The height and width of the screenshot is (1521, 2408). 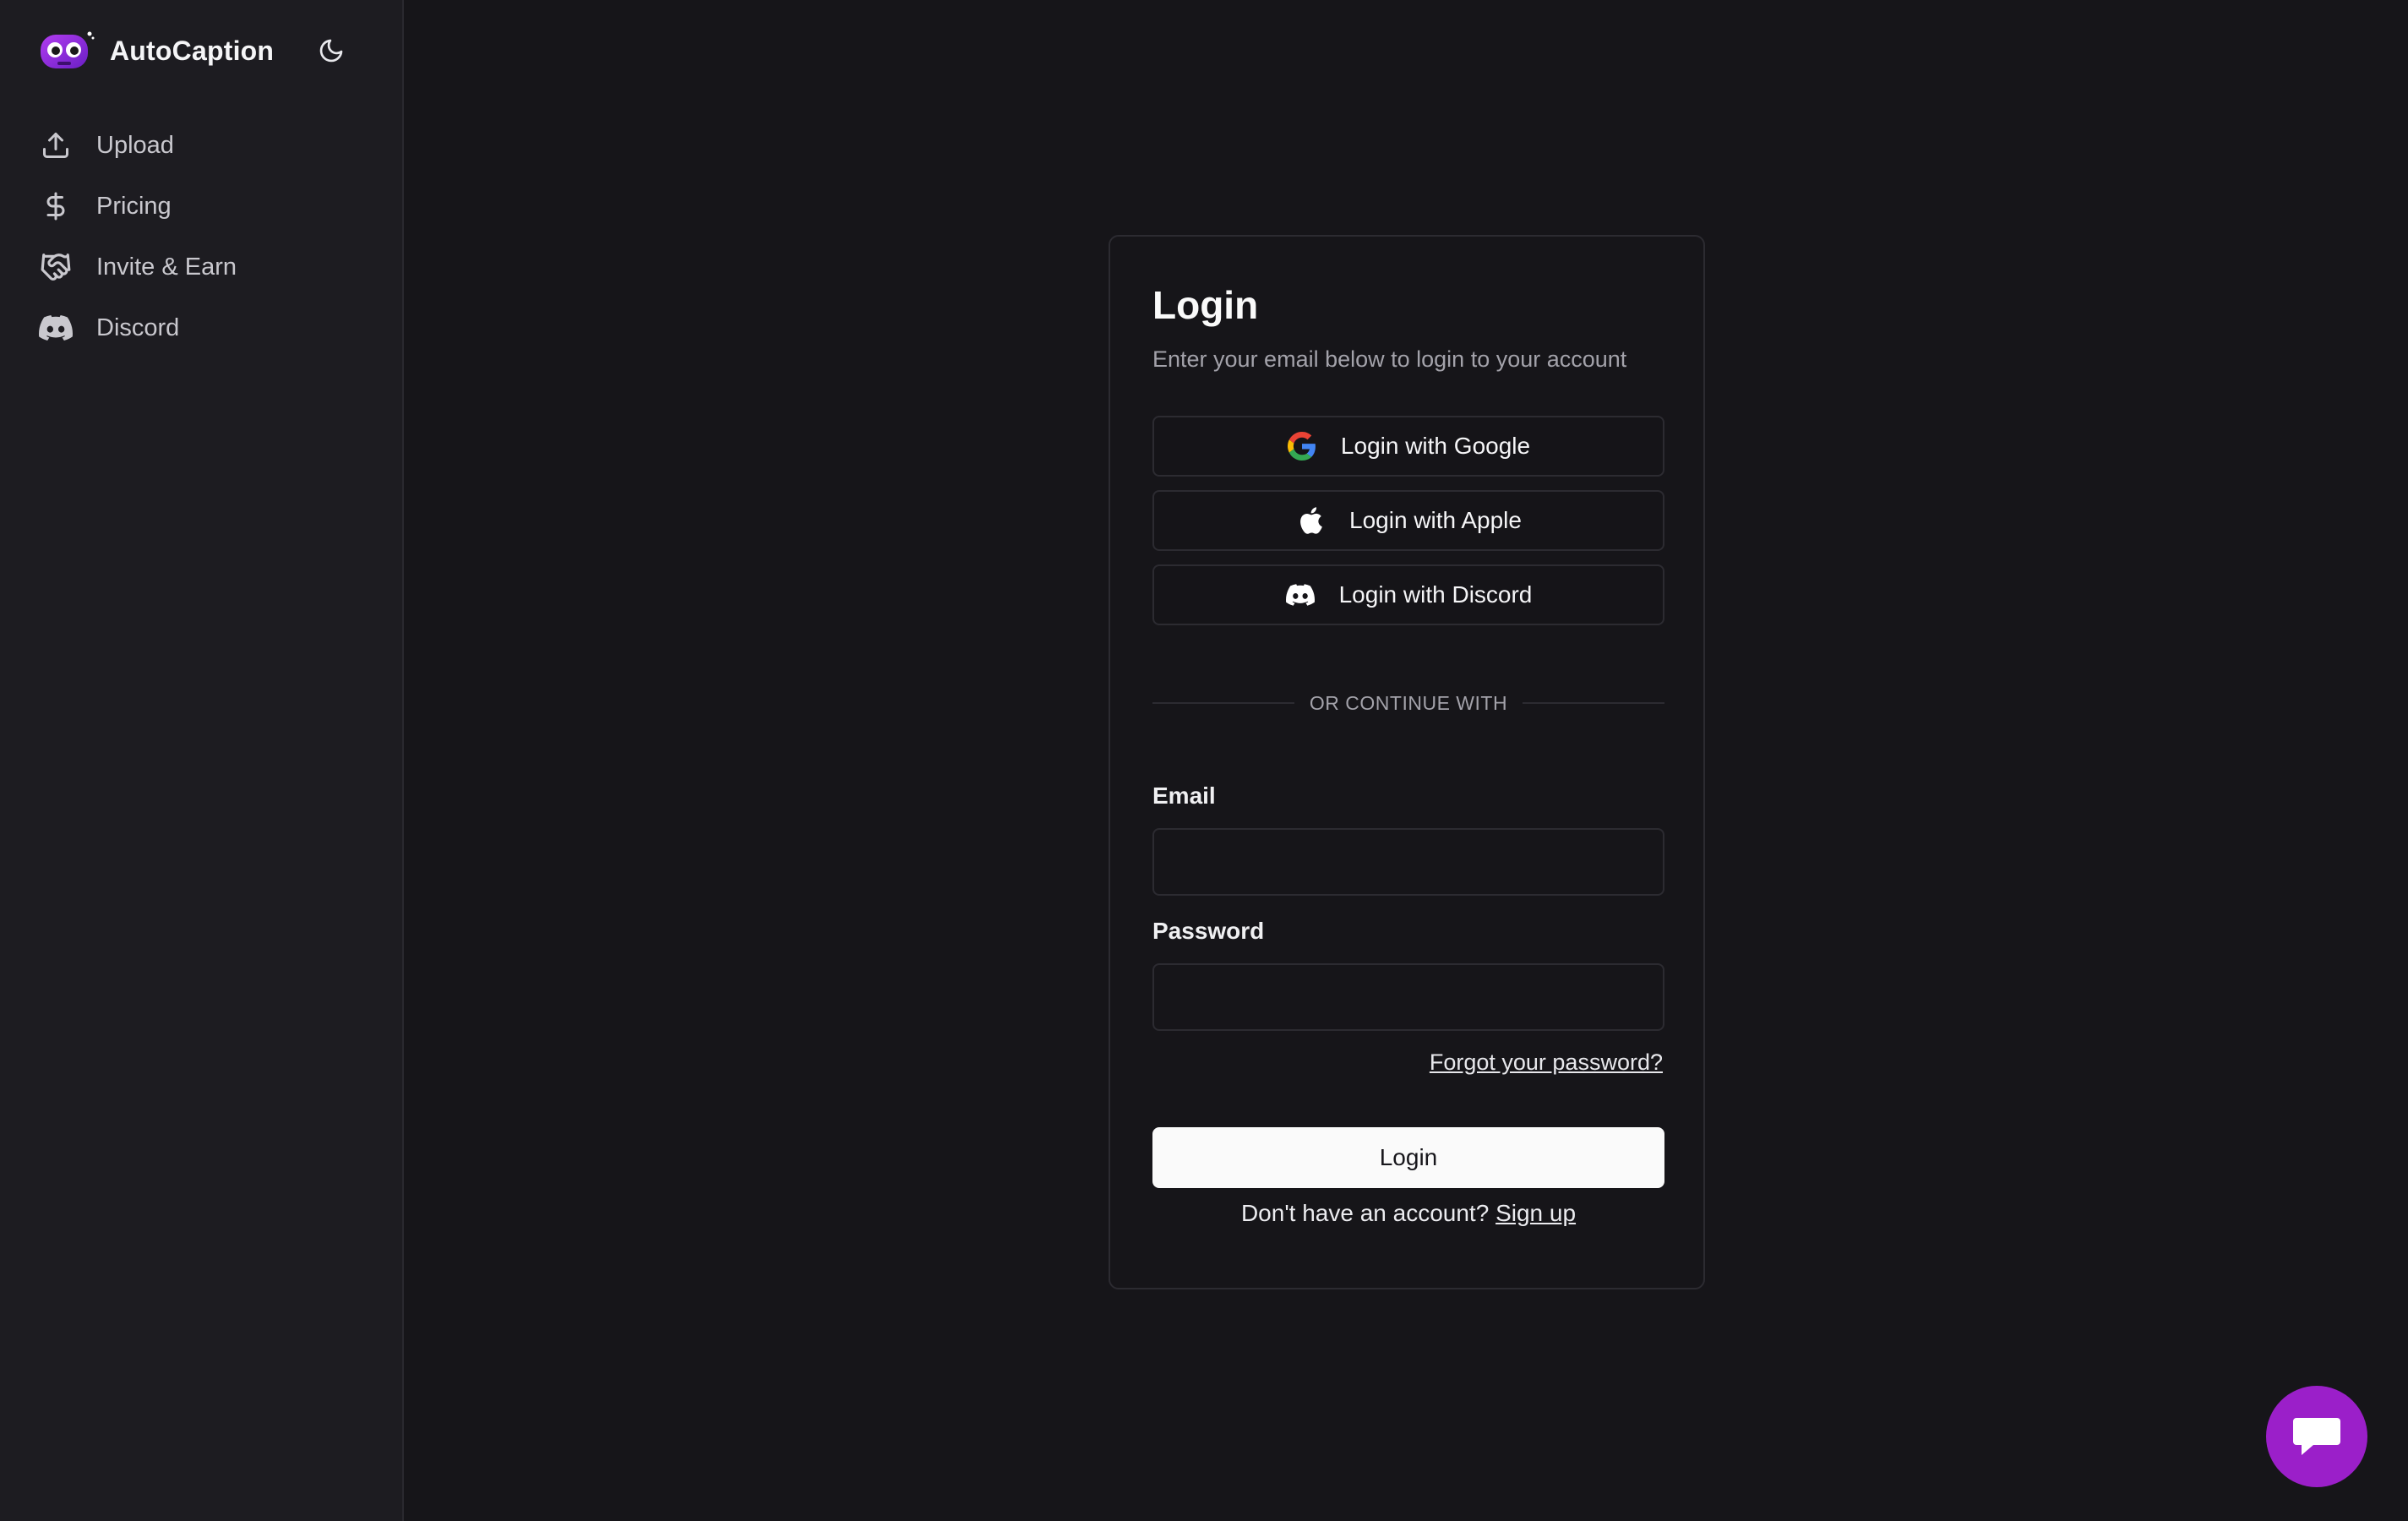 What do you see at coordinates (1408, 997) in the screenshot?
I see `password-field` at bounding box center [1408, 997].